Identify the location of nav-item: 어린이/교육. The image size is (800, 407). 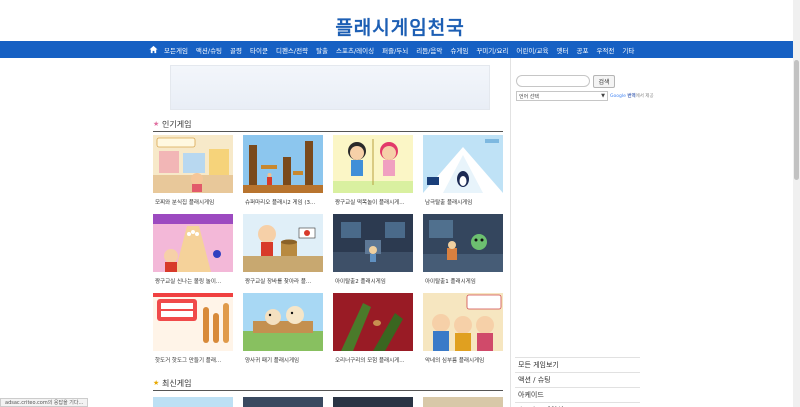
(532, 50).